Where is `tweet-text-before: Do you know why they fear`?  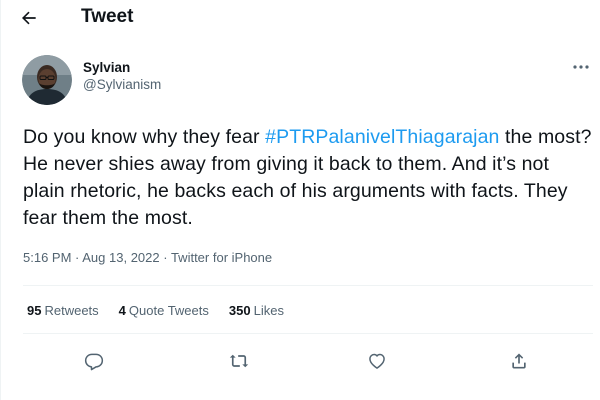
tweet-text-before: Do you know why they fear is located at coordinates (144, 137).